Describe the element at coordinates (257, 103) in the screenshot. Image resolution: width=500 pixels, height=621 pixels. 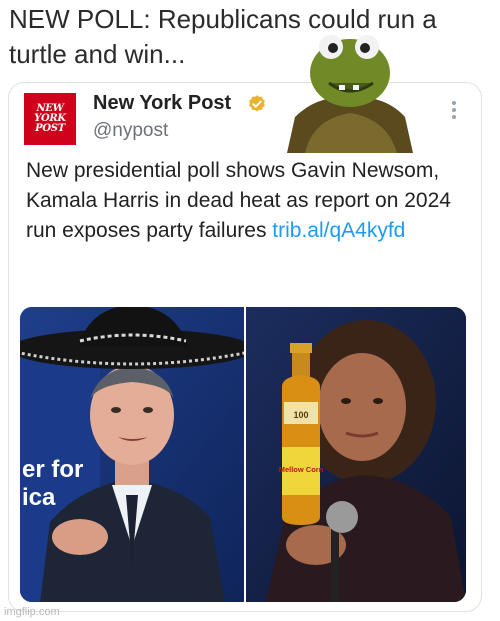
I see `verified-badge-icon` at that location.